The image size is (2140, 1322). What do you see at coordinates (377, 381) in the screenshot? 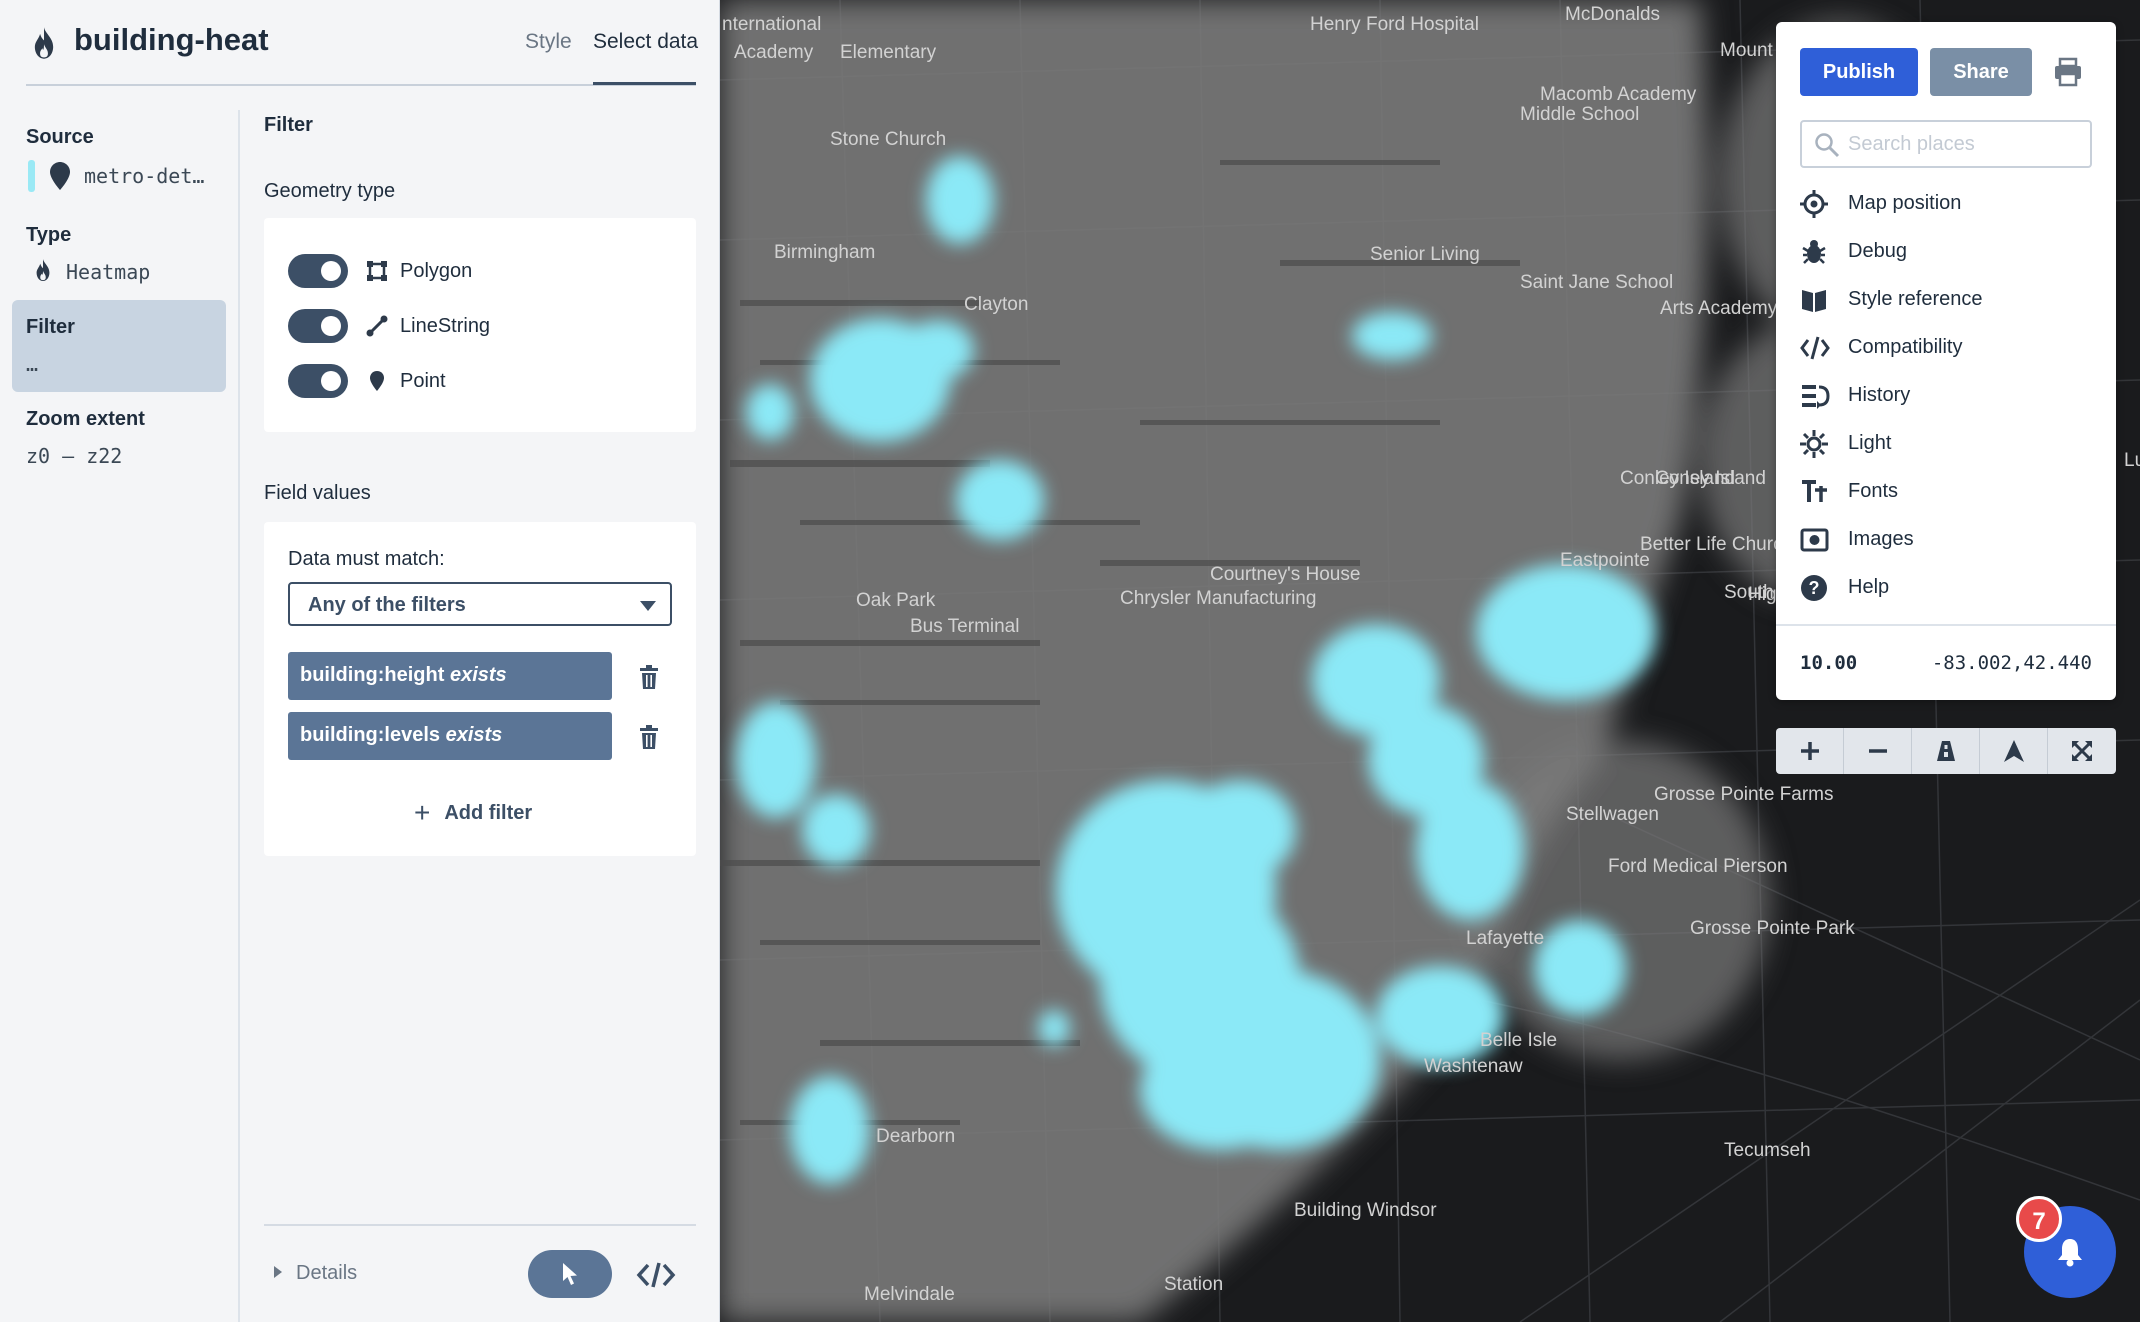
I see `point-icon` at bounding box center [377, 381].